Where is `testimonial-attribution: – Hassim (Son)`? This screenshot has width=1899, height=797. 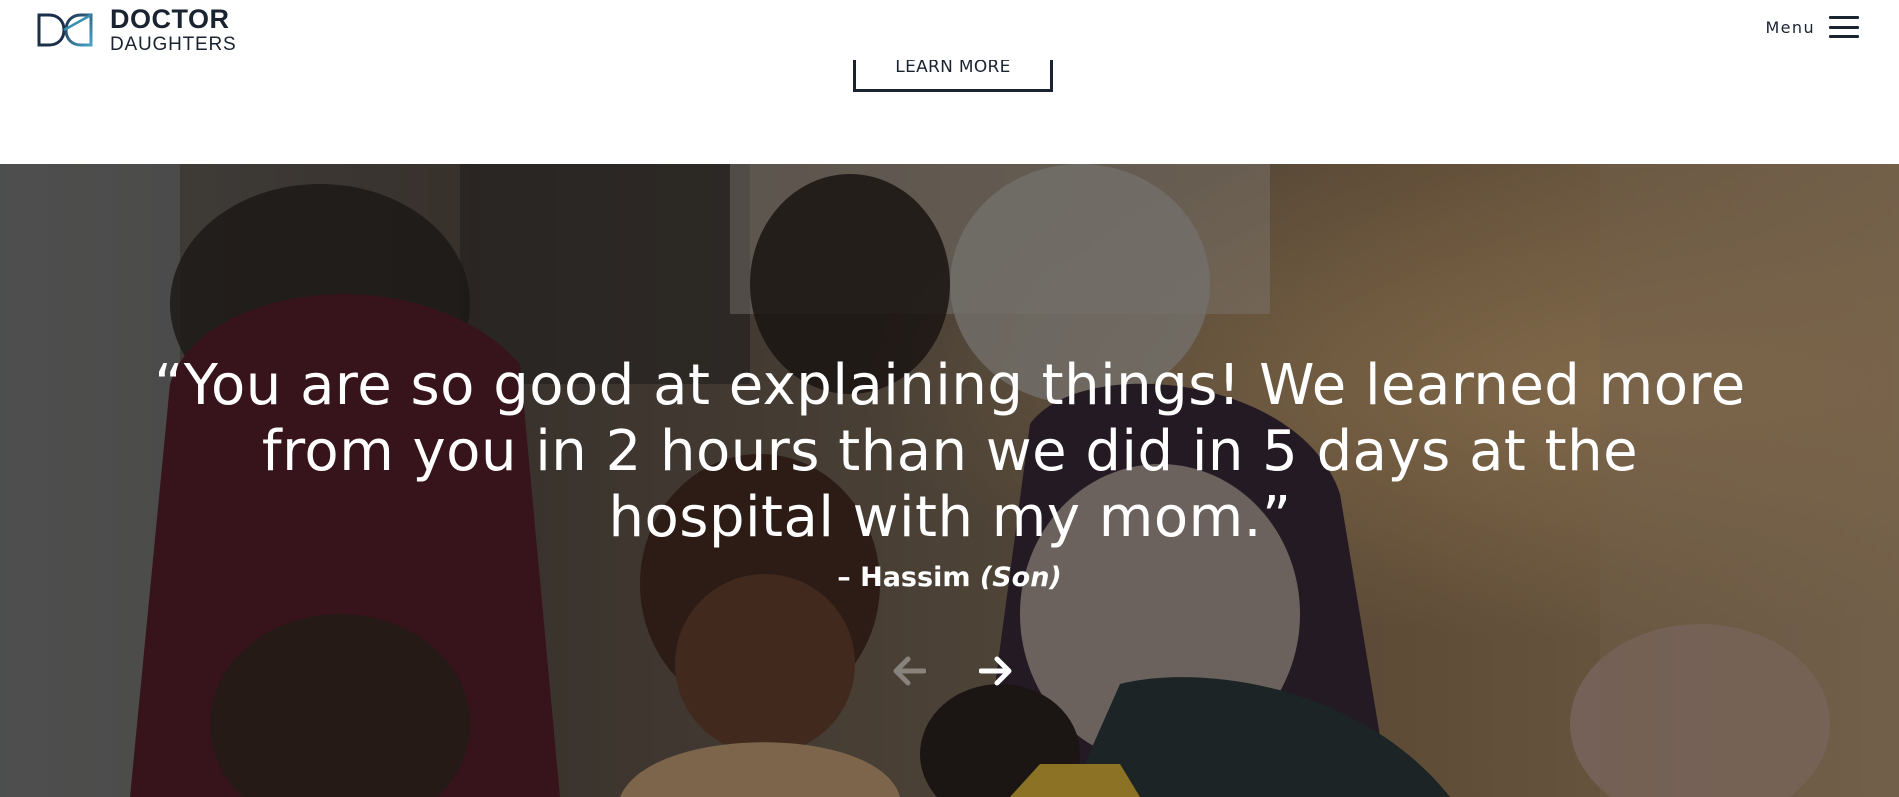 testimonial-attribution: – Hassim (Son) is located at coordinates (949, 577).